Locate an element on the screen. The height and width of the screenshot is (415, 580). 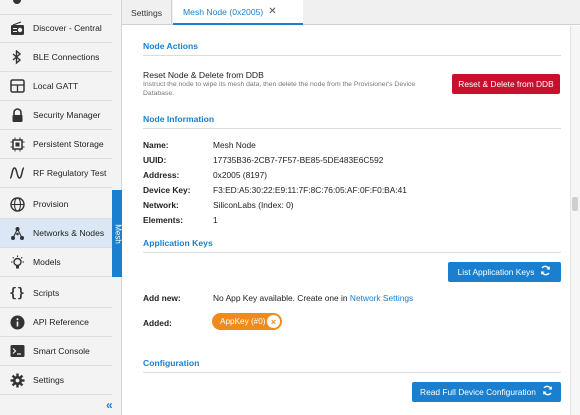
reset-node-title: Reset Node & Delete from DDB is located at coordinates (203, 75).